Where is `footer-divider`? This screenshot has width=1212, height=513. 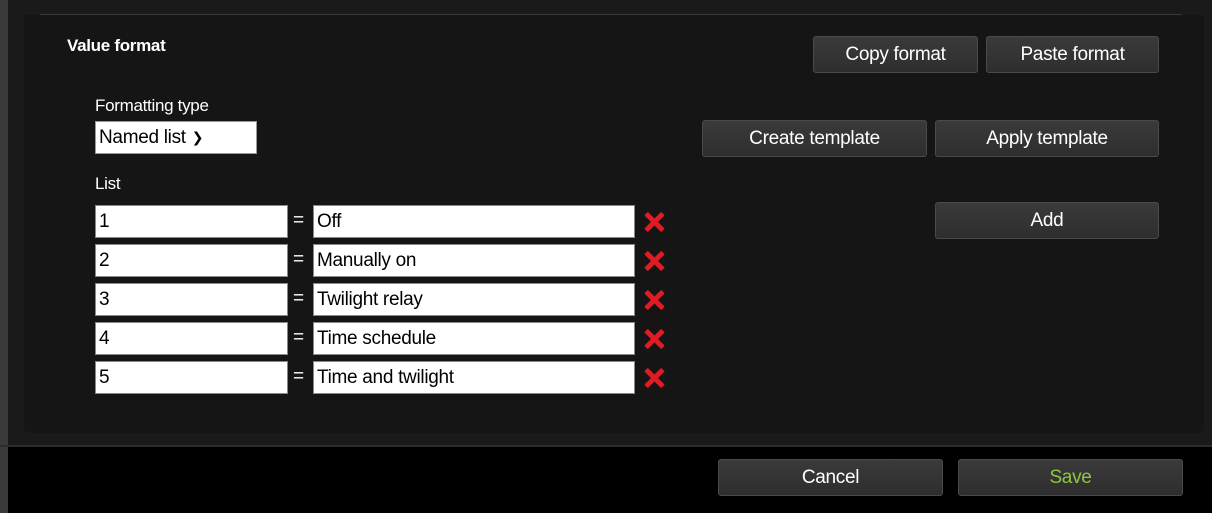 footer-divider is located at coordinates (606, 446).